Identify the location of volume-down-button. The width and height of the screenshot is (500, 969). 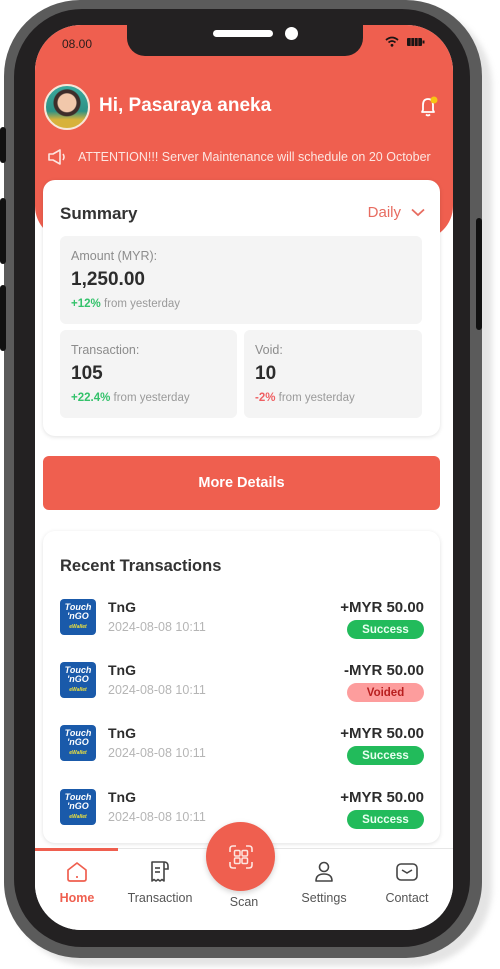
(3, 318).